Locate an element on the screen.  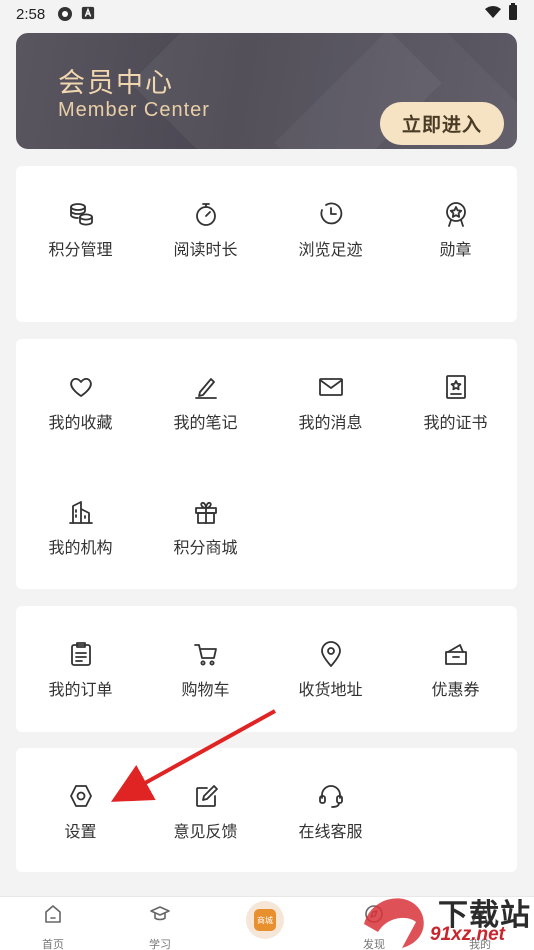
my-notes-label: 我的笔记 is located at coordinates (205, 423).